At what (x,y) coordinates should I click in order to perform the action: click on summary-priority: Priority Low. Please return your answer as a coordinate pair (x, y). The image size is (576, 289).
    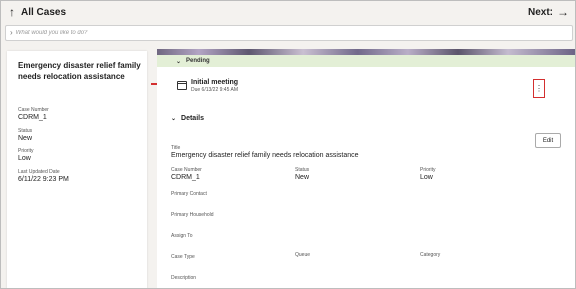
    Looking at the image, I should click on (26, 155).